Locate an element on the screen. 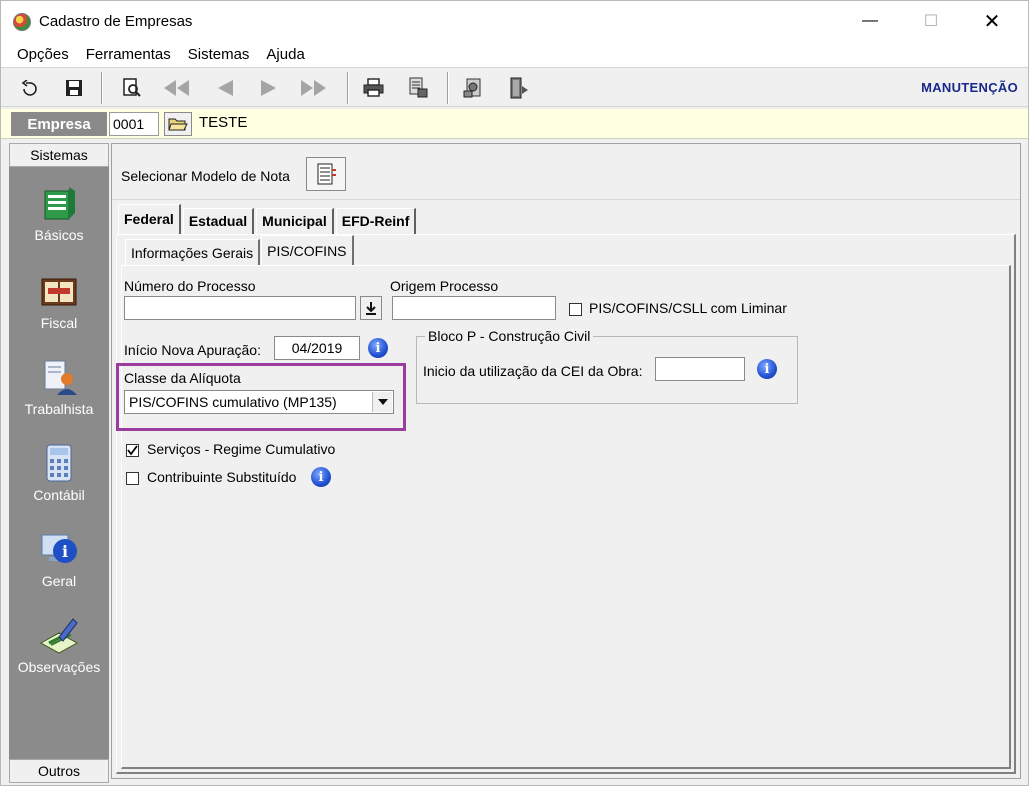 The height and width of the screenshot is (786, 1029). fiscal-icon is located at coordinates (59, 292).